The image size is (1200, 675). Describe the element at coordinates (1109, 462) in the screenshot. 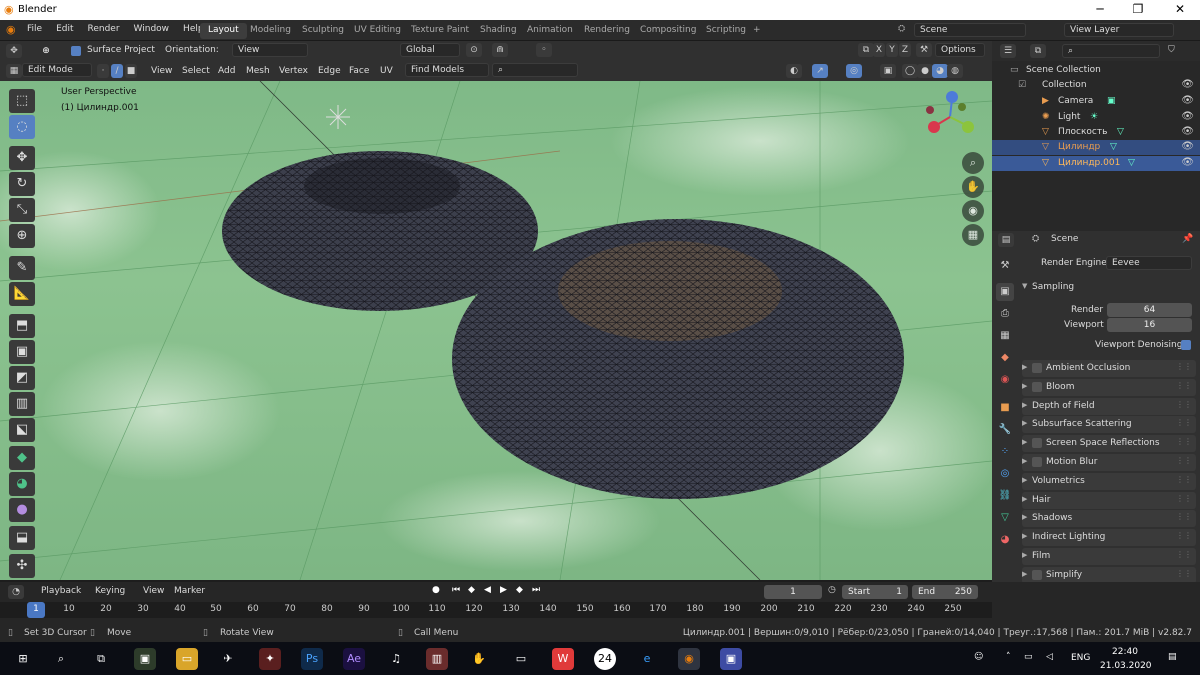

I see `render-panel-header: ▶ Motion Blur ⋮⋮` at that location.